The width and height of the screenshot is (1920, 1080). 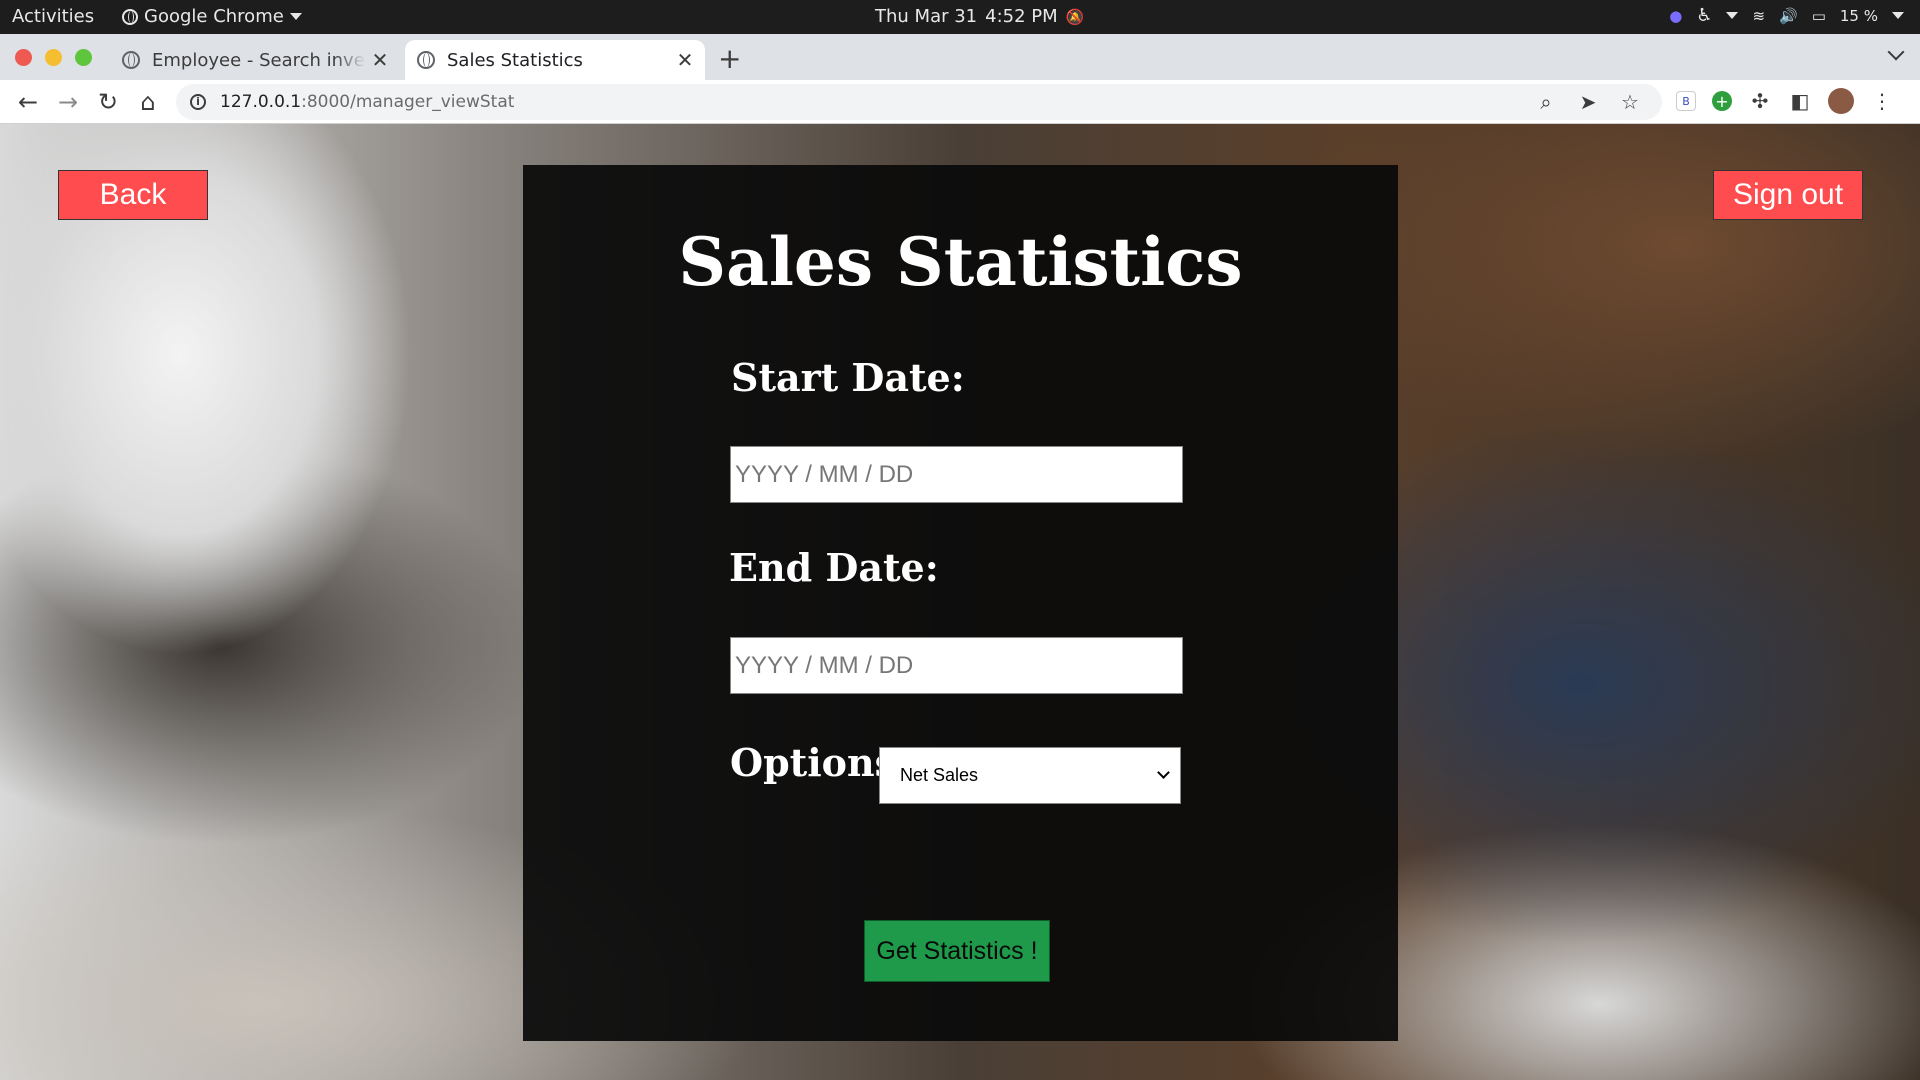 I want to click on accessibility-icon: ♿, so click(x=1704, y=15).